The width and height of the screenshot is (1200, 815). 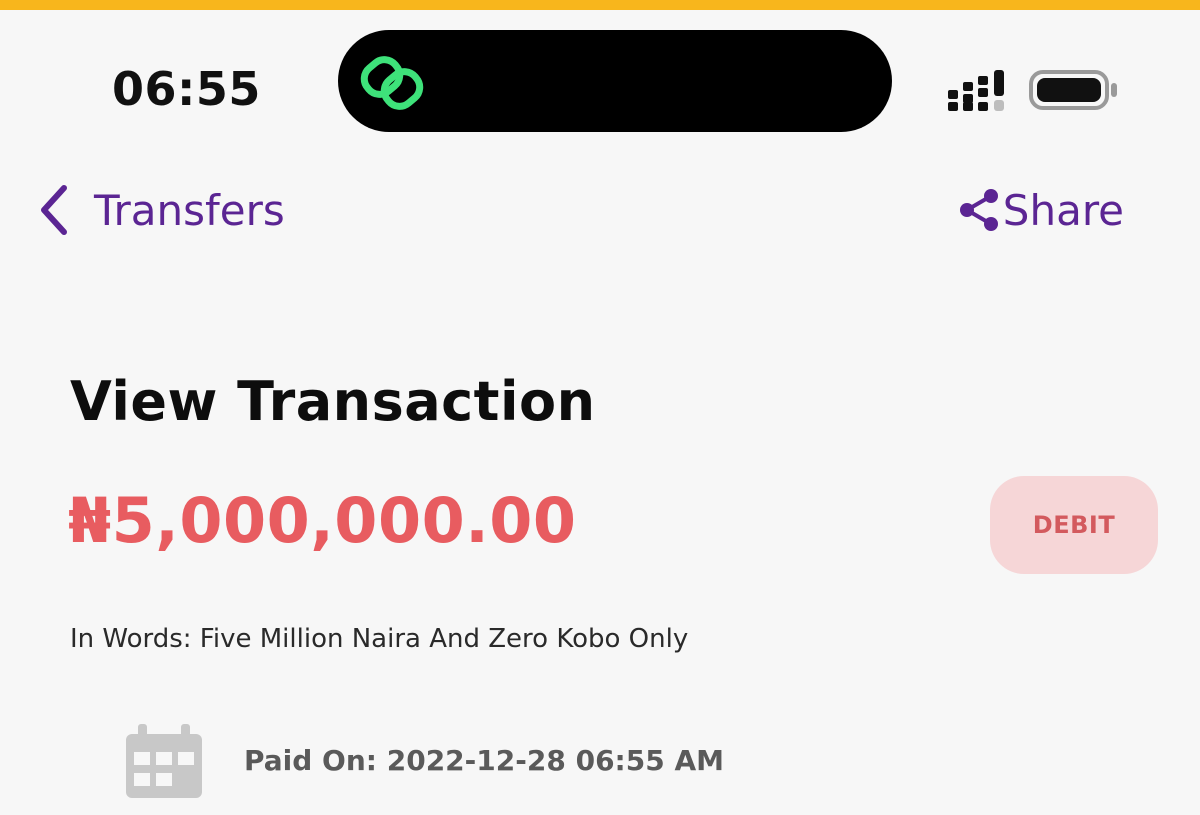 I want to click on page-title: View Transaction, so click(x=333, y=401).